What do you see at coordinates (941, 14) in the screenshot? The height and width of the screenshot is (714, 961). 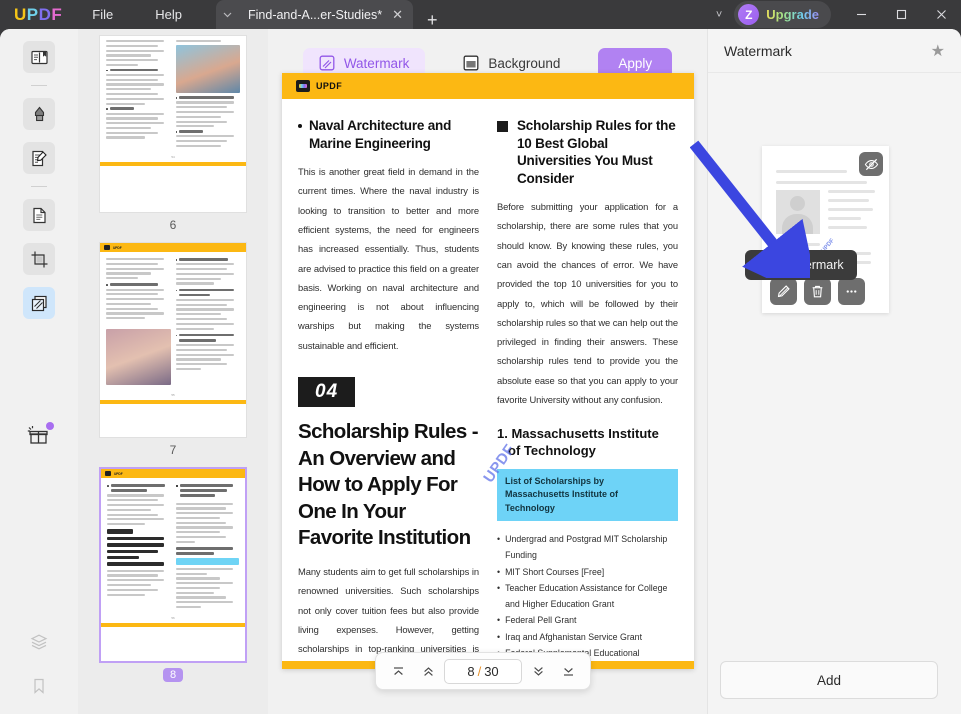 I see `close-window-button` at bounding box center [941, 14].